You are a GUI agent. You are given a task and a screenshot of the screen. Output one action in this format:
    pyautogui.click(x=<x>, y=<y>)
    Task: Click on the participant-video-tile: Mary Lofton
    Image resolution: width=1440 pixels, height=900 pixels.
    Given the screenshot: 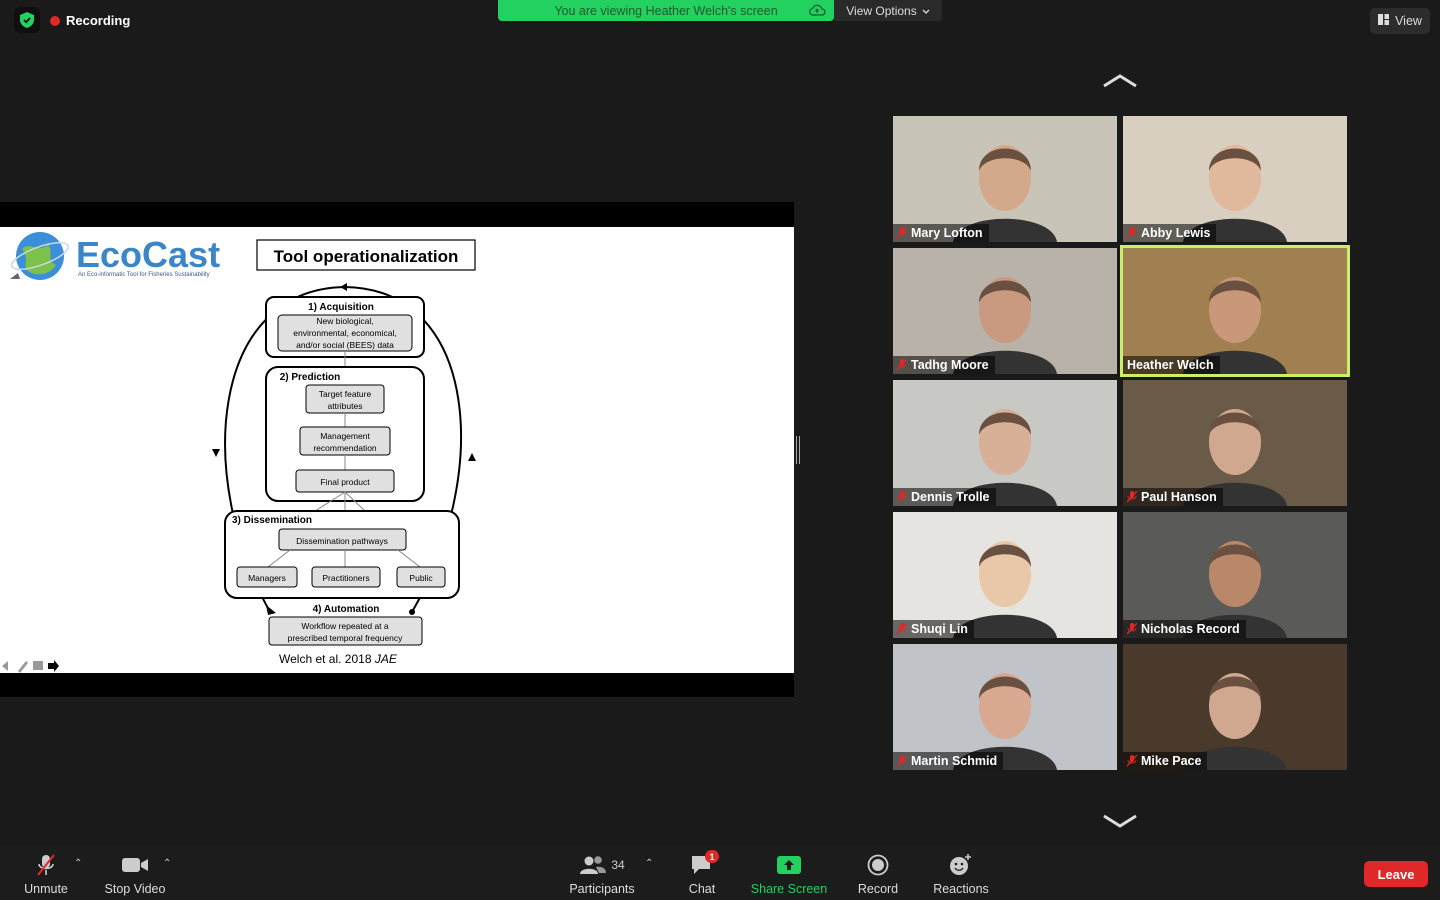 What is the action you would take?
    pyautogui.click(x=1005, y=179)
    